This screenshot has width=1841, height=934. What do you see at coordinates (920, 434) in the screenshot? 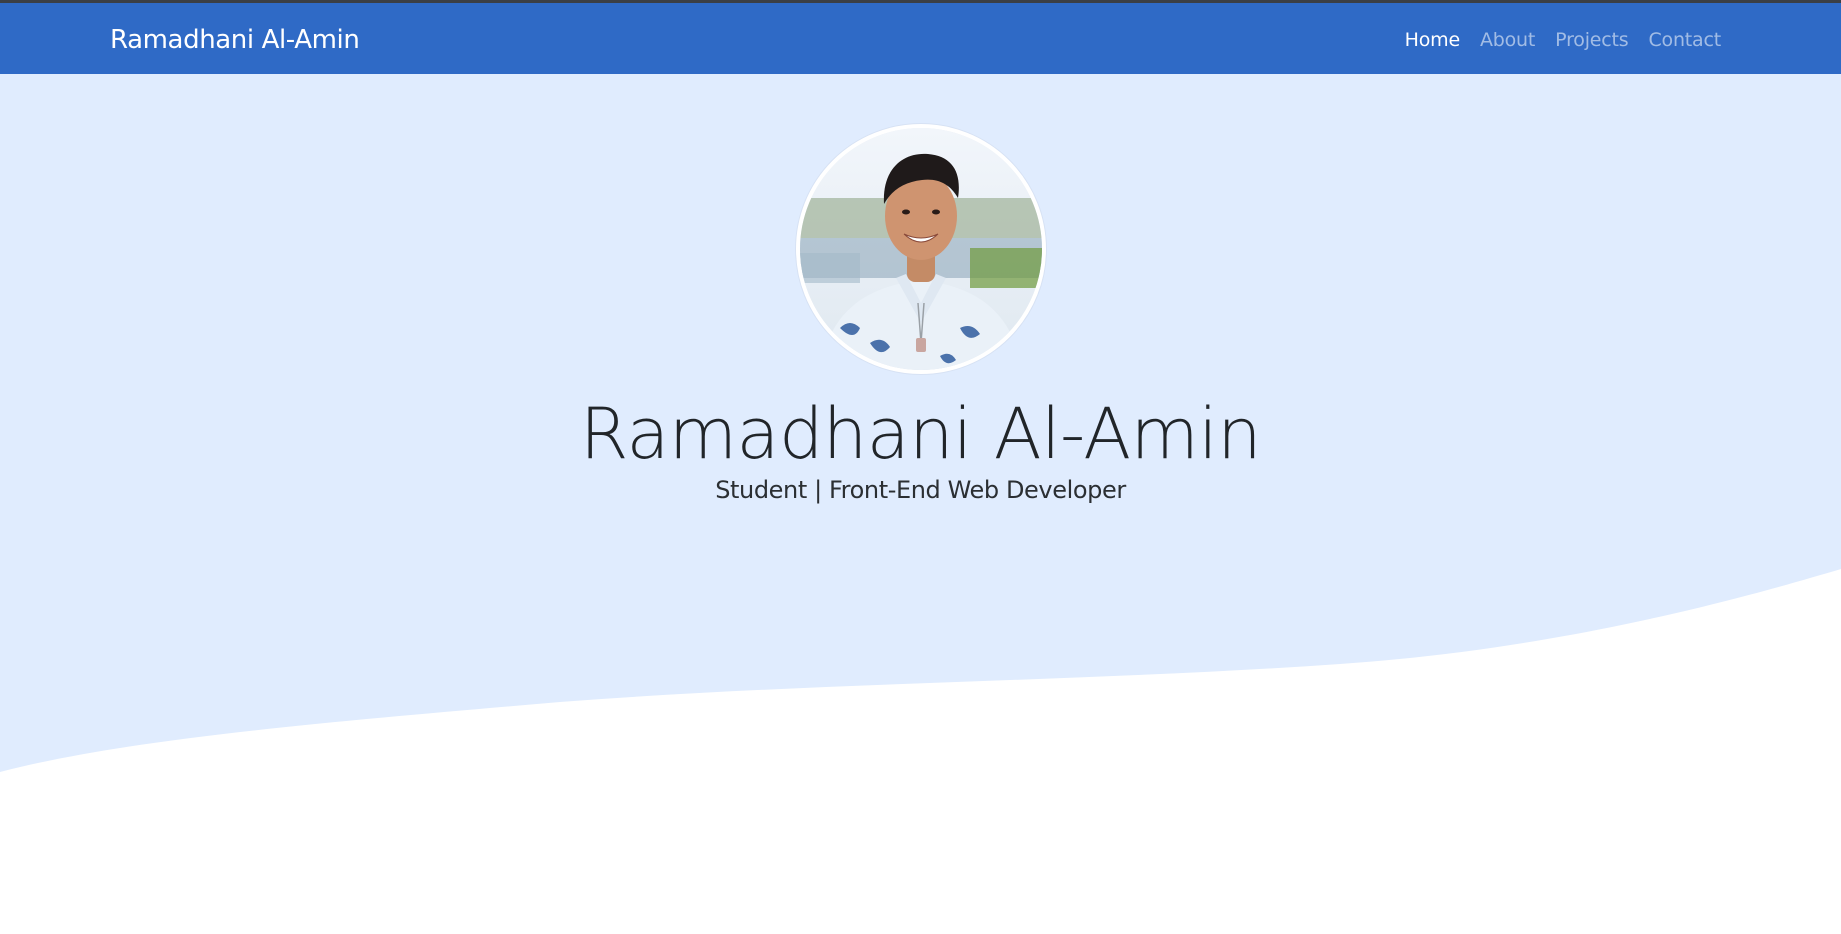
I see `hero-title: Ramadhani Al-Amin` at bounding box center [920, 434].